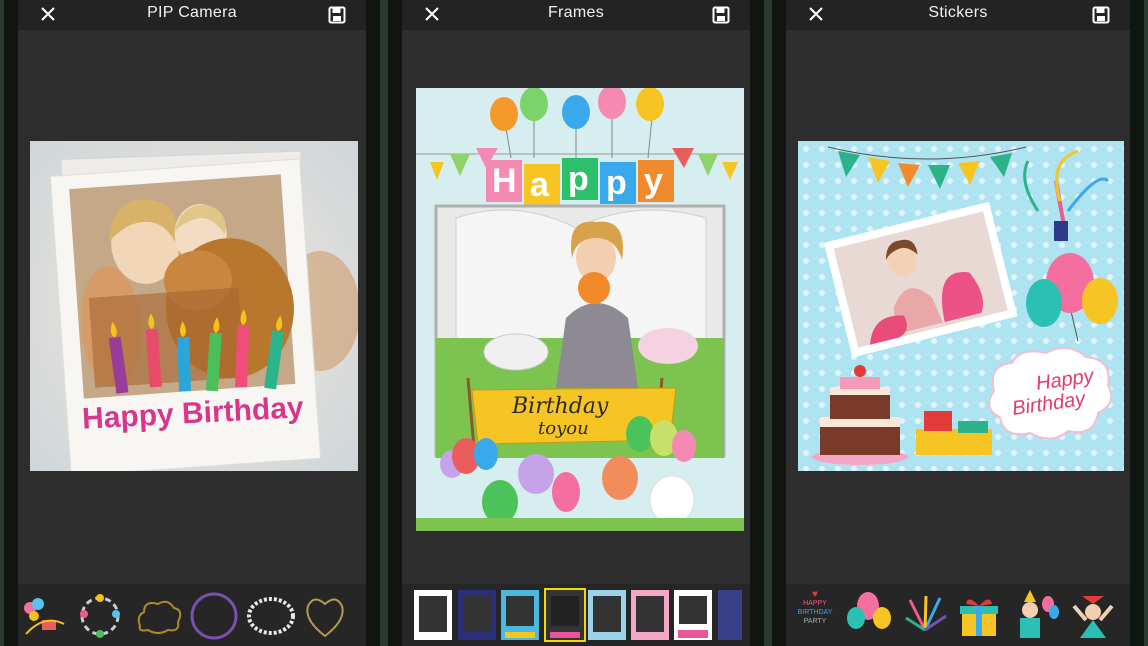 This screenshot has width=1148, height=646. Describe the element at coordinates (539, 185) in the screenshot. I see `banner-letter-a: a` at that location.